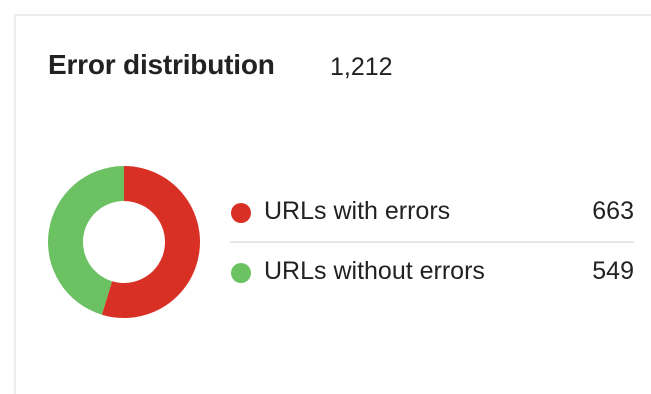 The image size is (651, 394). I want to click on legend-item-without-errors: URLs without errors 549, so click(432, 273).